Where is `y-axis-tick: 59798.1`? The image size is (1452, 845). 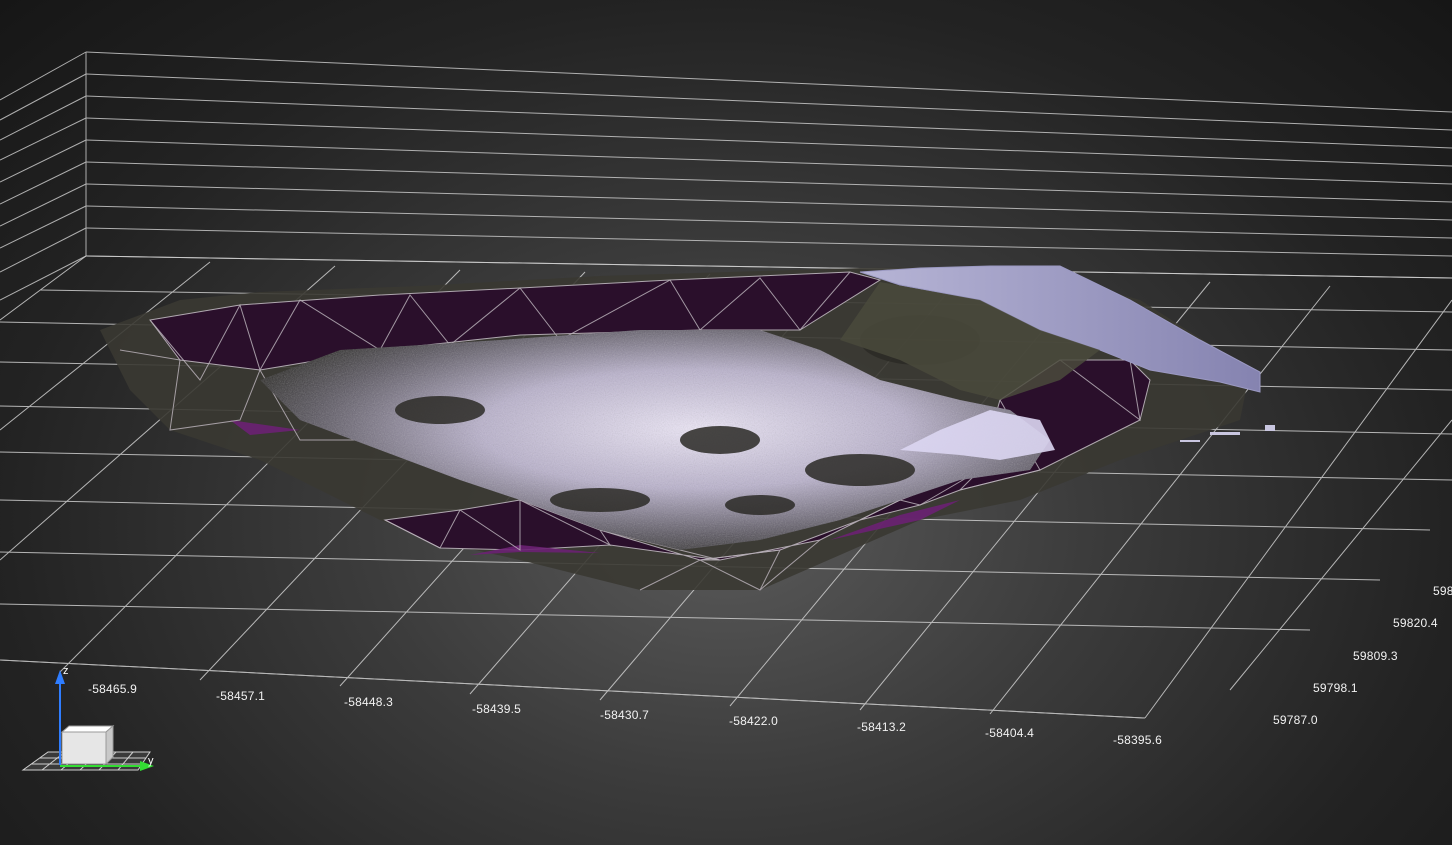
y-axis-tick: 59798.1 is located at coordinates (1335, 688).